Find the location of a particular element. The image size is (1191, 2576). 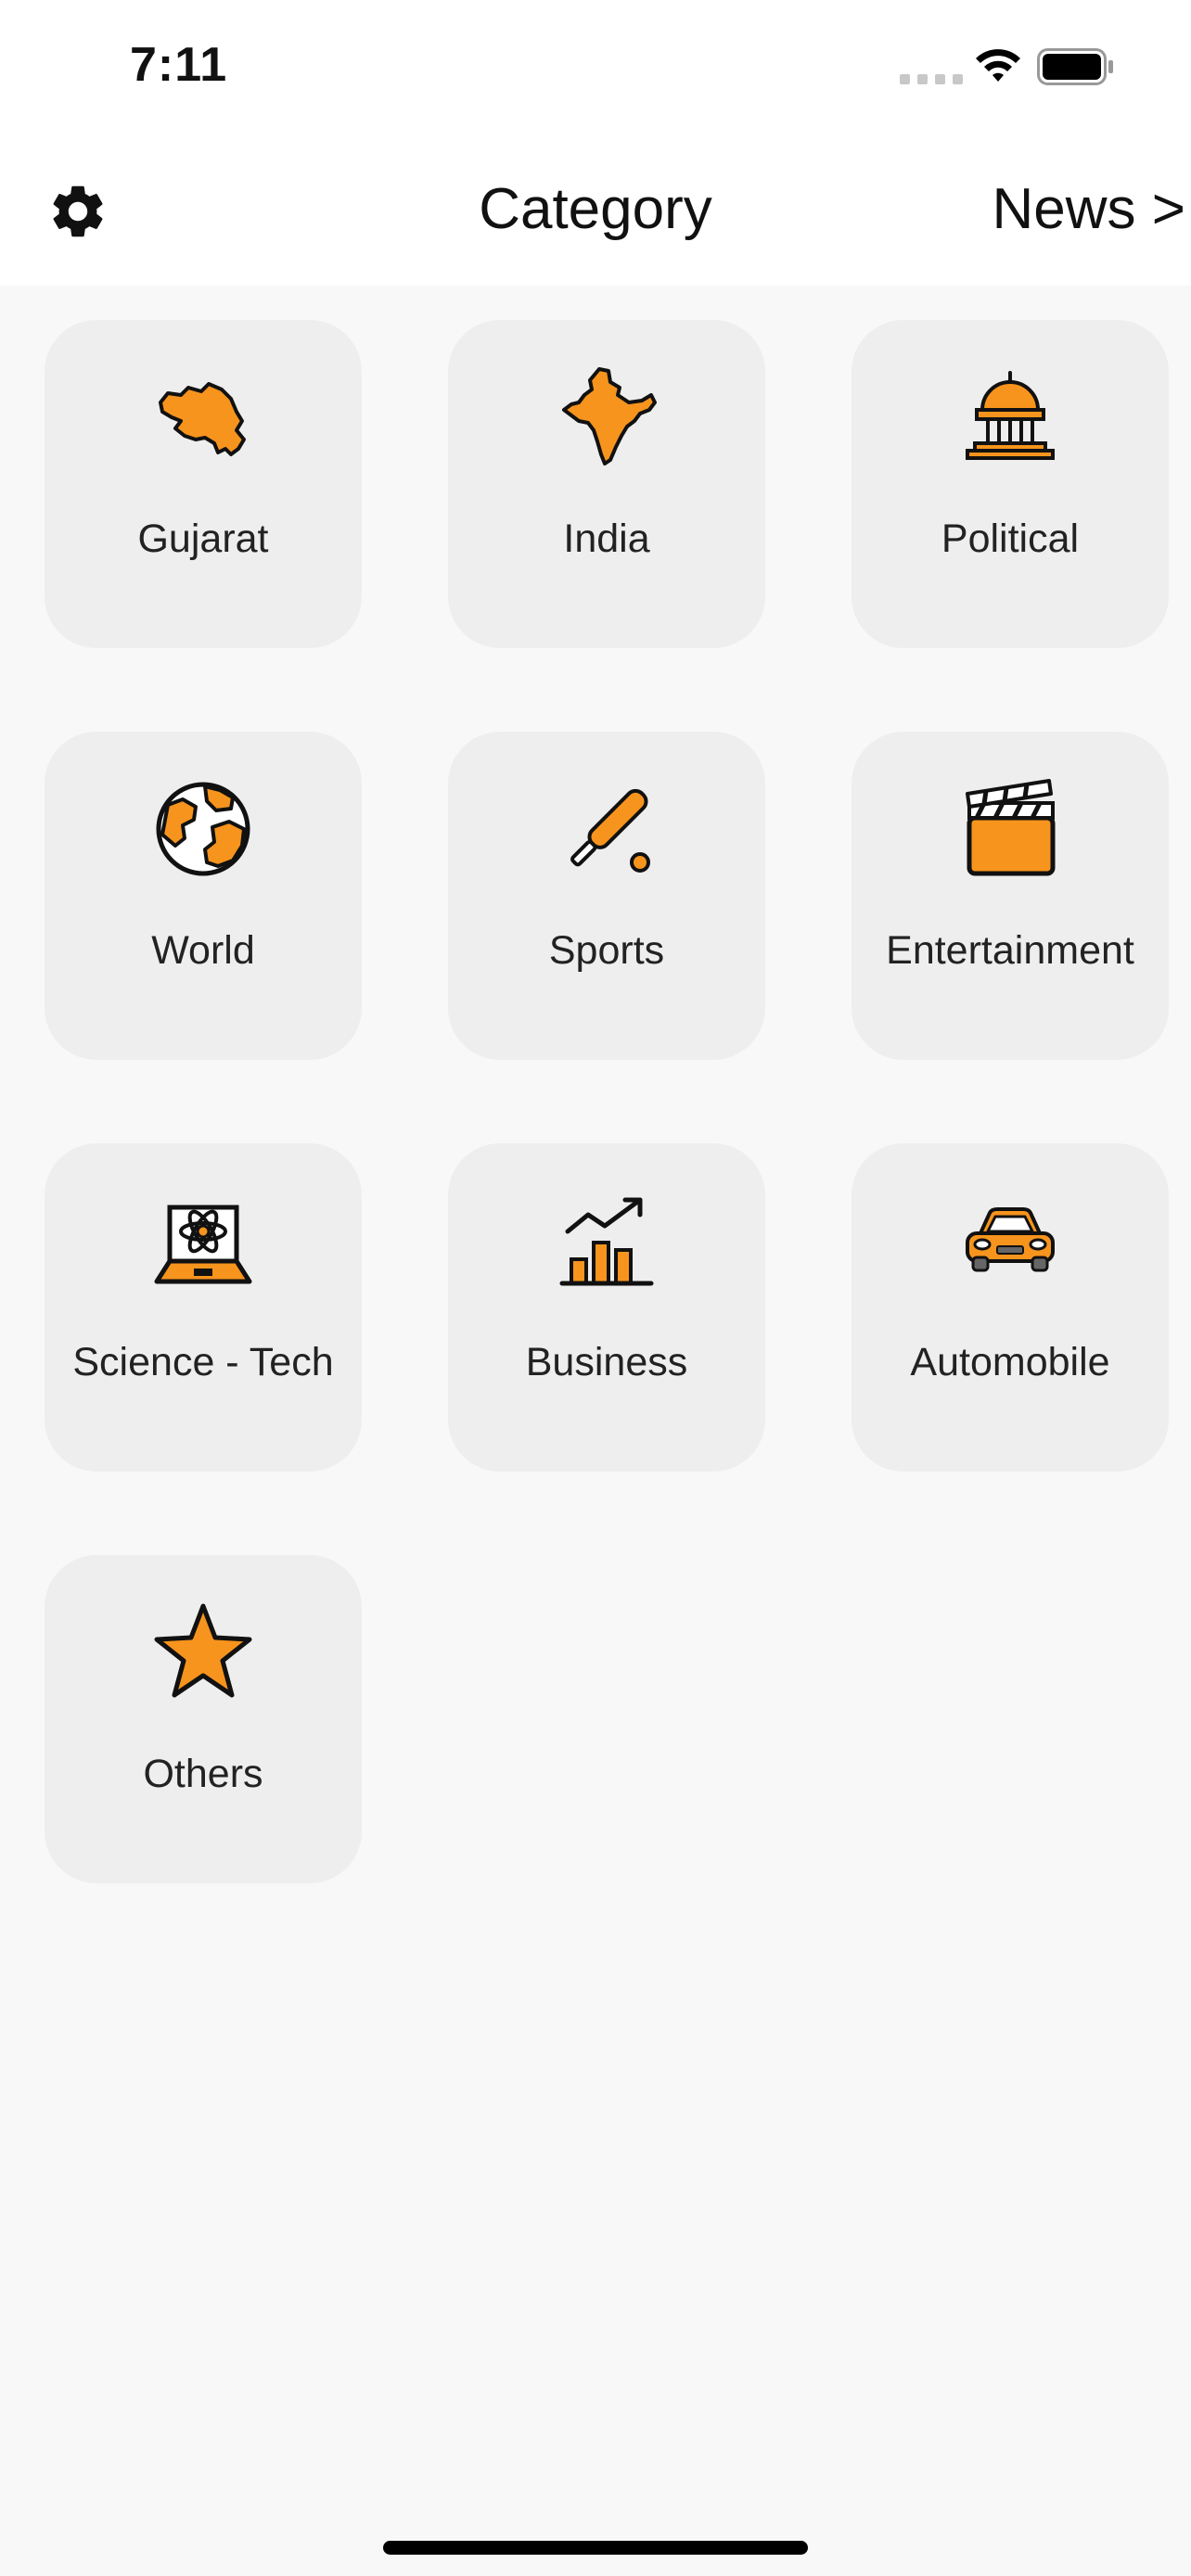

category-tile-others: Others is located at coordinates (203, 1719).